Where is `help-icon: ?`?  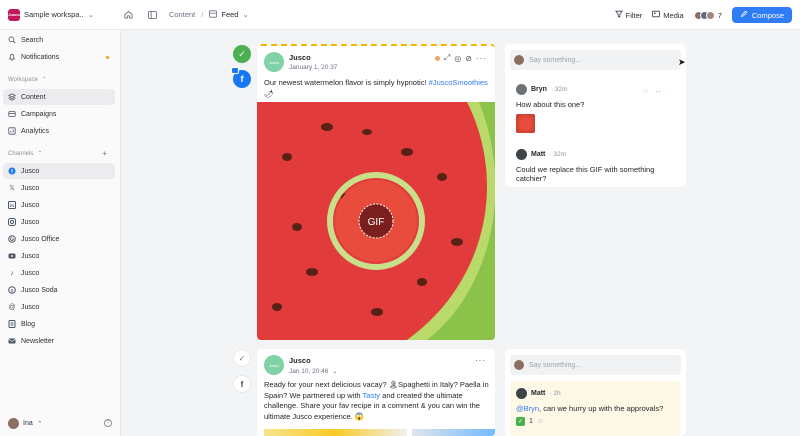 help-icon: ? is located at coordinates (108, 423).